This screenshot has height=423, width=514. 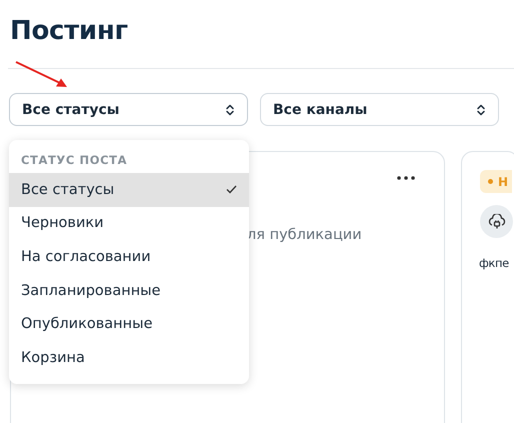 I want to click on empty-state-text: ля публикации, so click(x=304, y=235).